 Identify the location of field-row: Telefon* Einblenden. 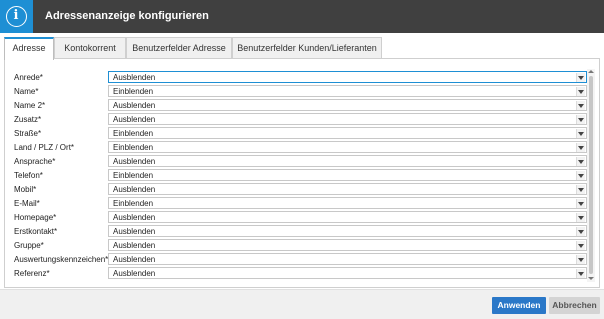
(300, 175).